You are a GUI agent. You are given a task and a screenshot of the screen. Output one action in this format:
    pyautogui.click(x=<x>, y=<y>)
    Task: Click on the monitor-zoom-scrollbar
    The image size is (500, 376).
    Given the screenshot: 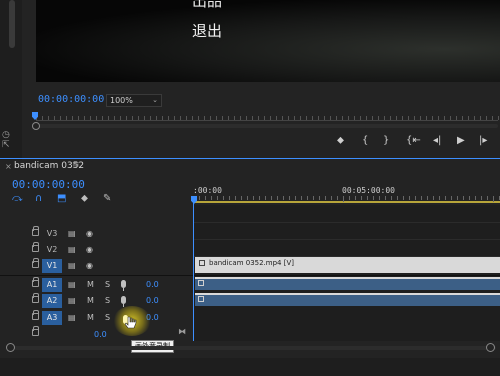 What is the action you would take?
    pyautogui.click(x=267, y=126)
    